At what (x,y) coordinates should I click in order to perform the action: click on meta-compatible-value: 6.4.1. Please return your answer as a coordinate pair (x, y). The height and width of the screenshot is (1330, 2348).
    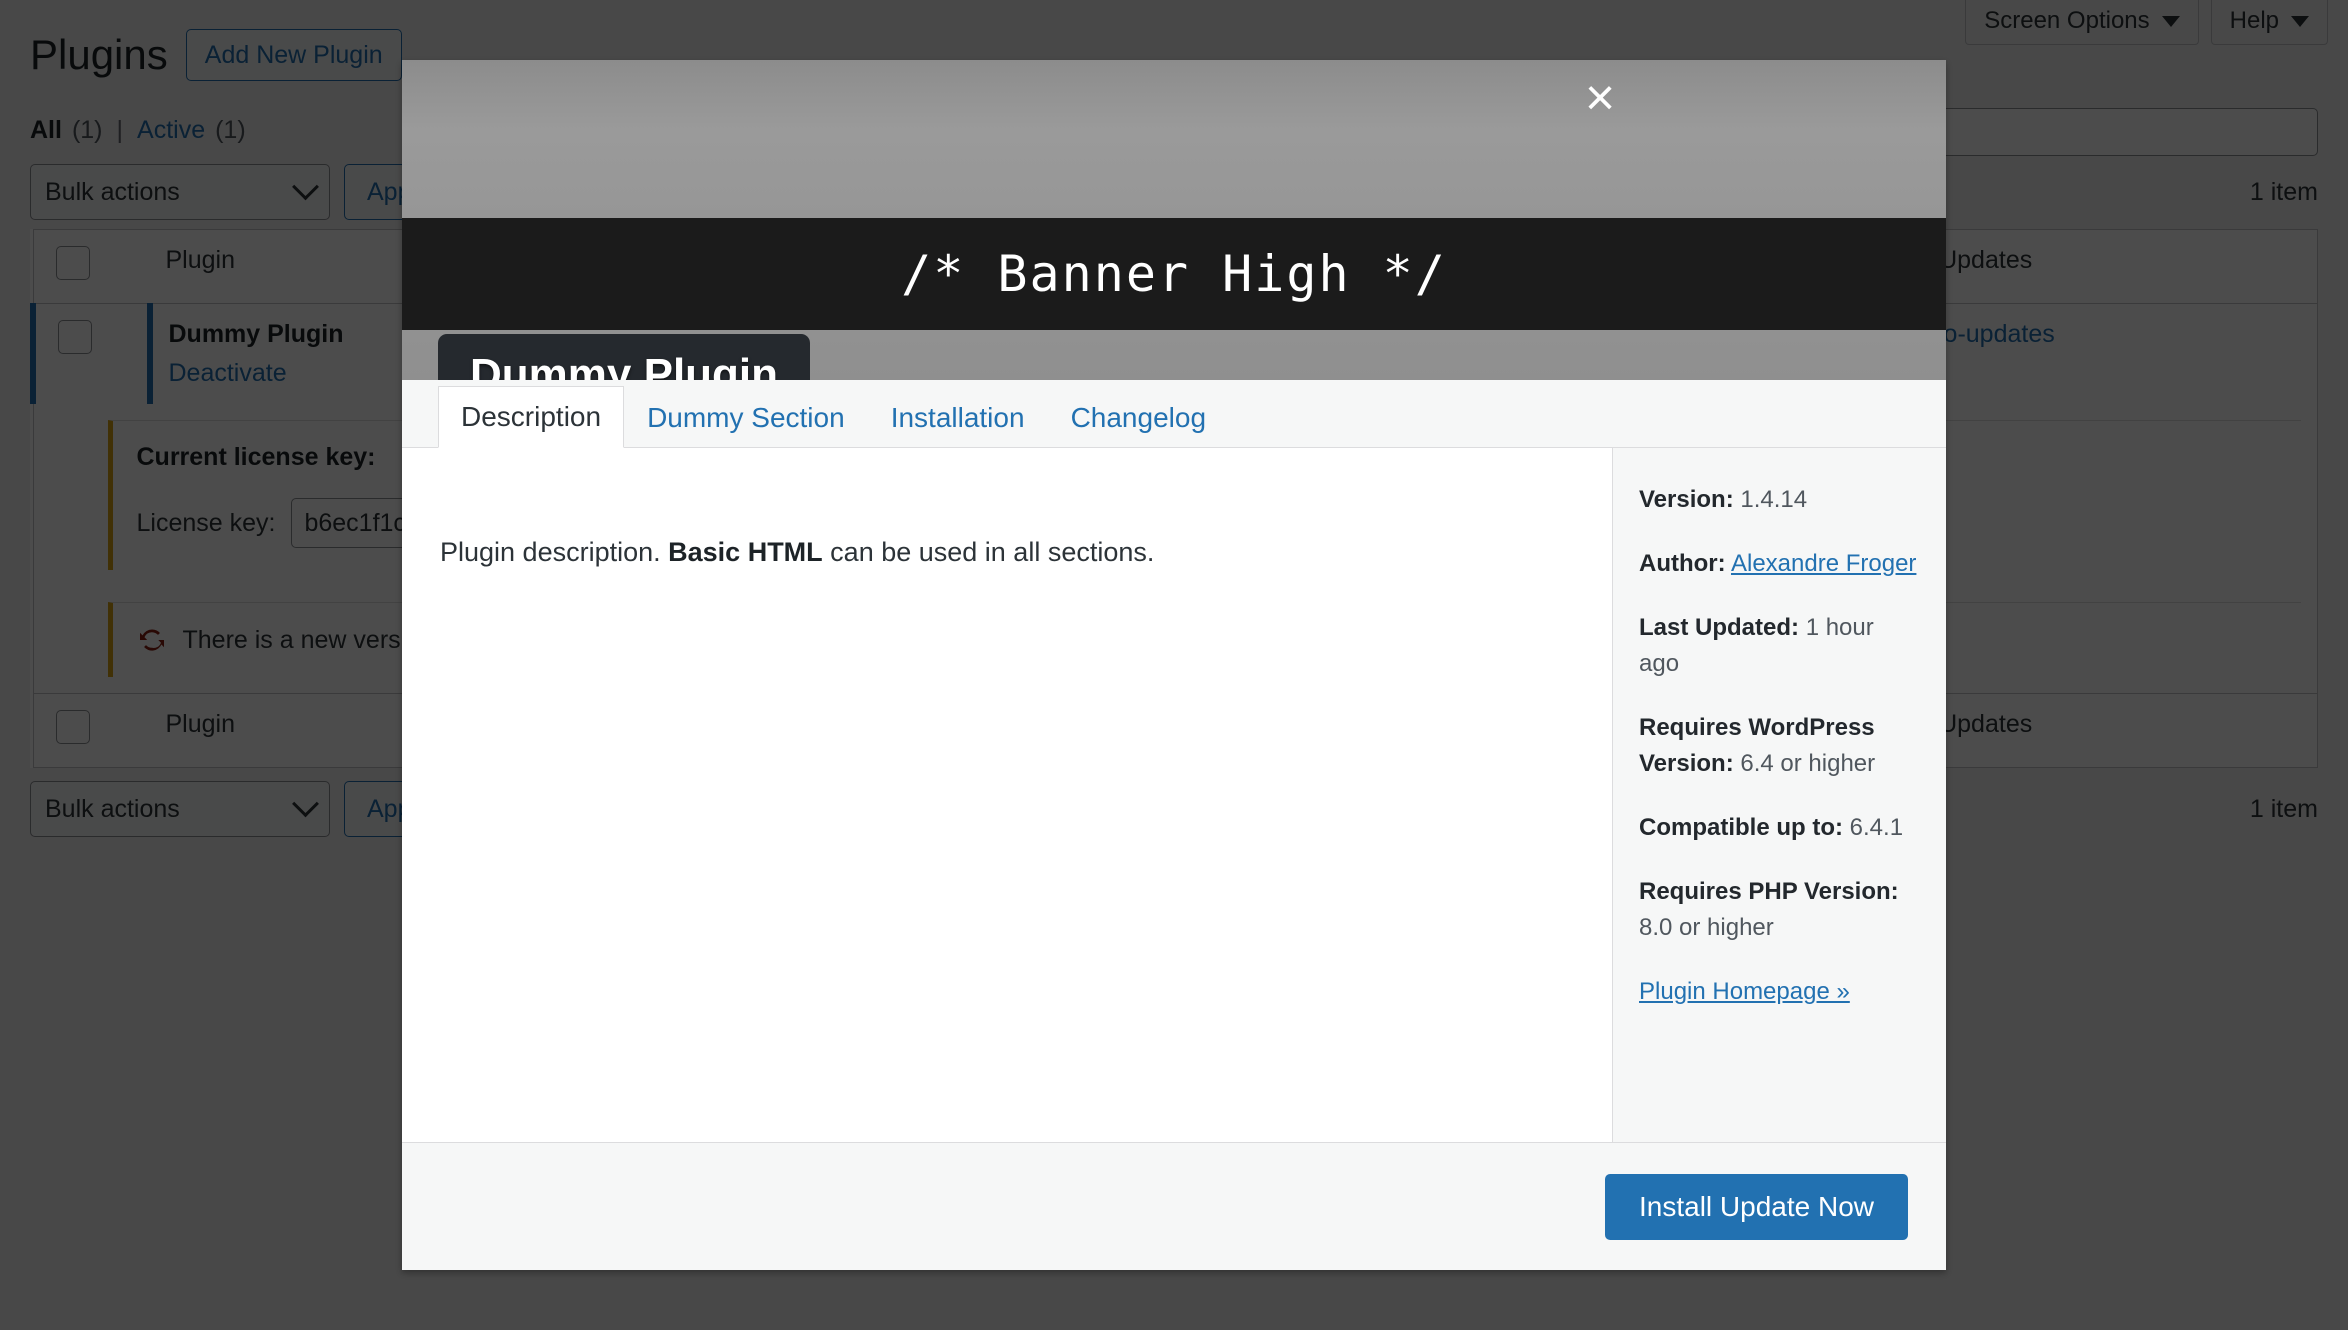
    Looking at the image, I should click on (1876, 827).